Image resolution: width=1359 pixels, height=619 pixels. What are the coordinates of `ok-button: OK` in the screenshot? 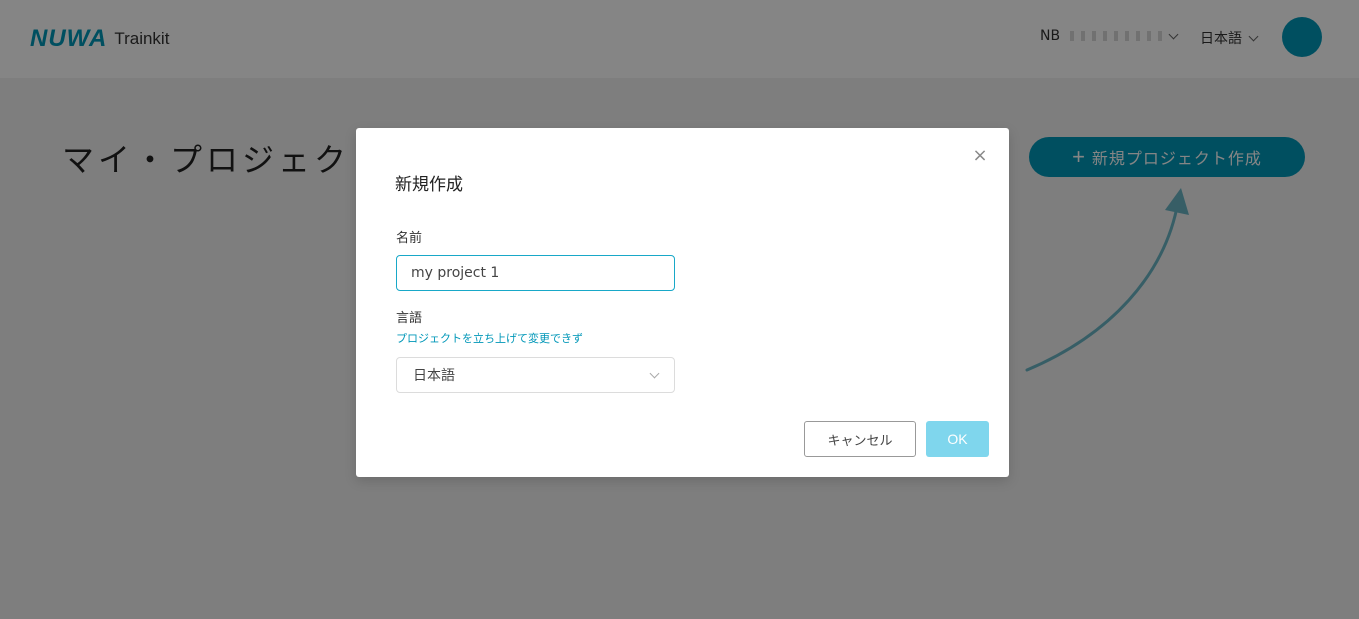 It's located at (957, 439).